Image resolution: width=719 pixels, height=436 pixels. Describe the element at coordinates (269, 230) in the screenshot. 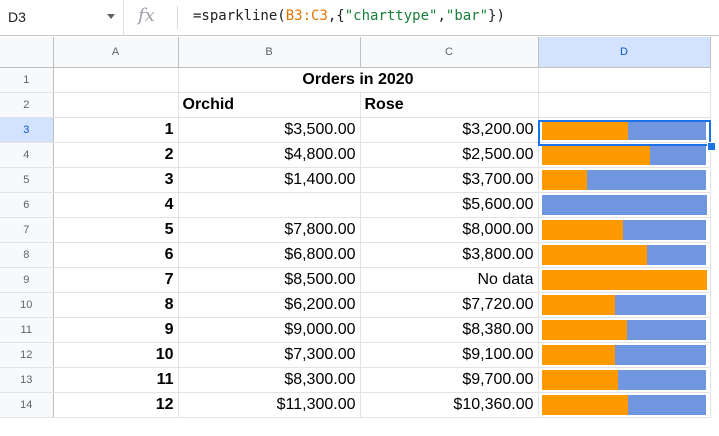

I see `orchid-cell: $7,800.00` at that location.